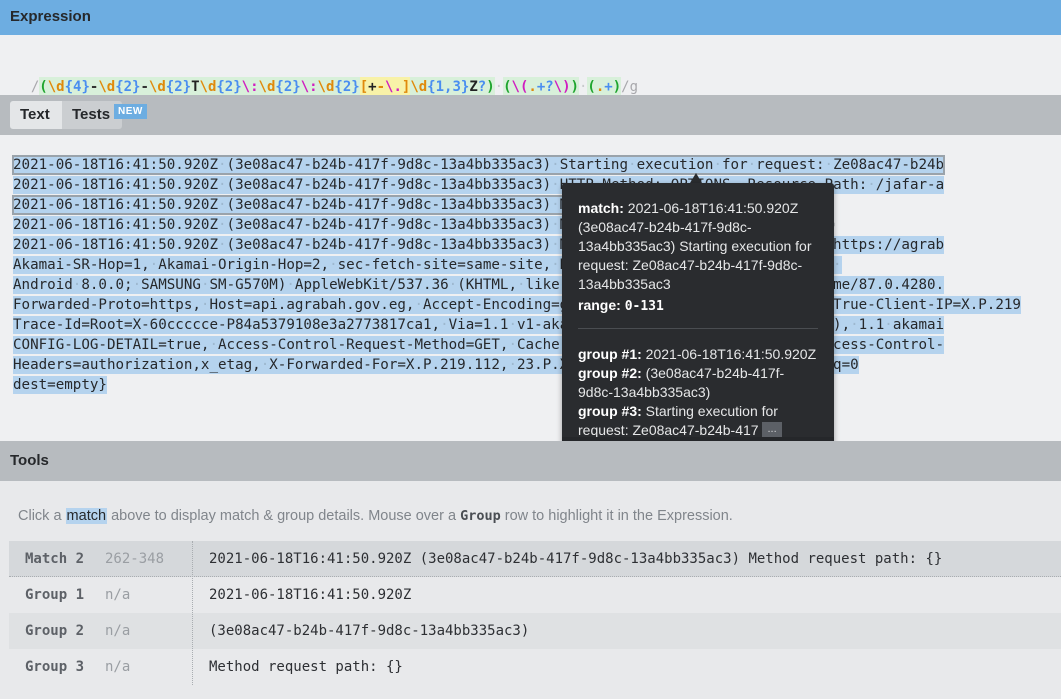 Image resolution: width=1061 pixels, height=699 pixels. Describe the element at coordinates (171, 285) in the screenshot. I see `text-chunk: SAMSUNG` at that location.